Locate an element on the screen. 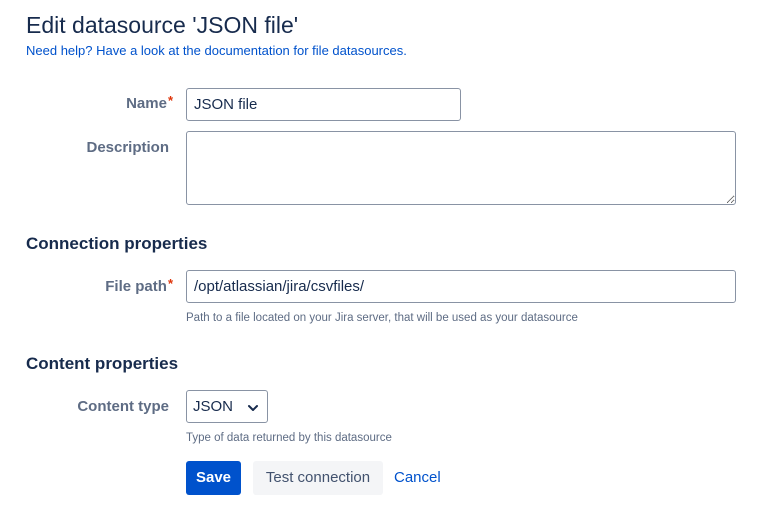  content-type-selected-value: JSON is located at coordinates (213, 406).